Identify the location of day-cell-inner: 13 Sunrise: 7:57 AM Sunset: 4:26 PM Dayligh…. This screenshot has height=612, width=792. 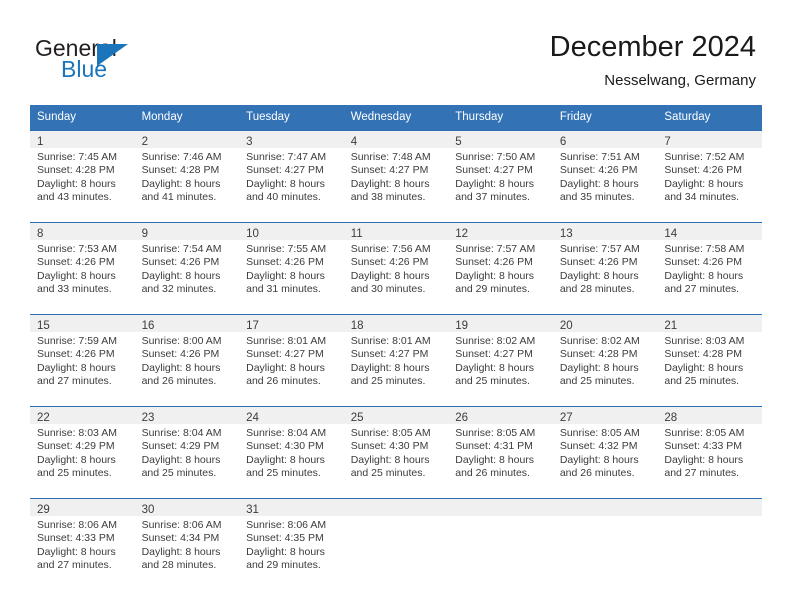
(605, 268).